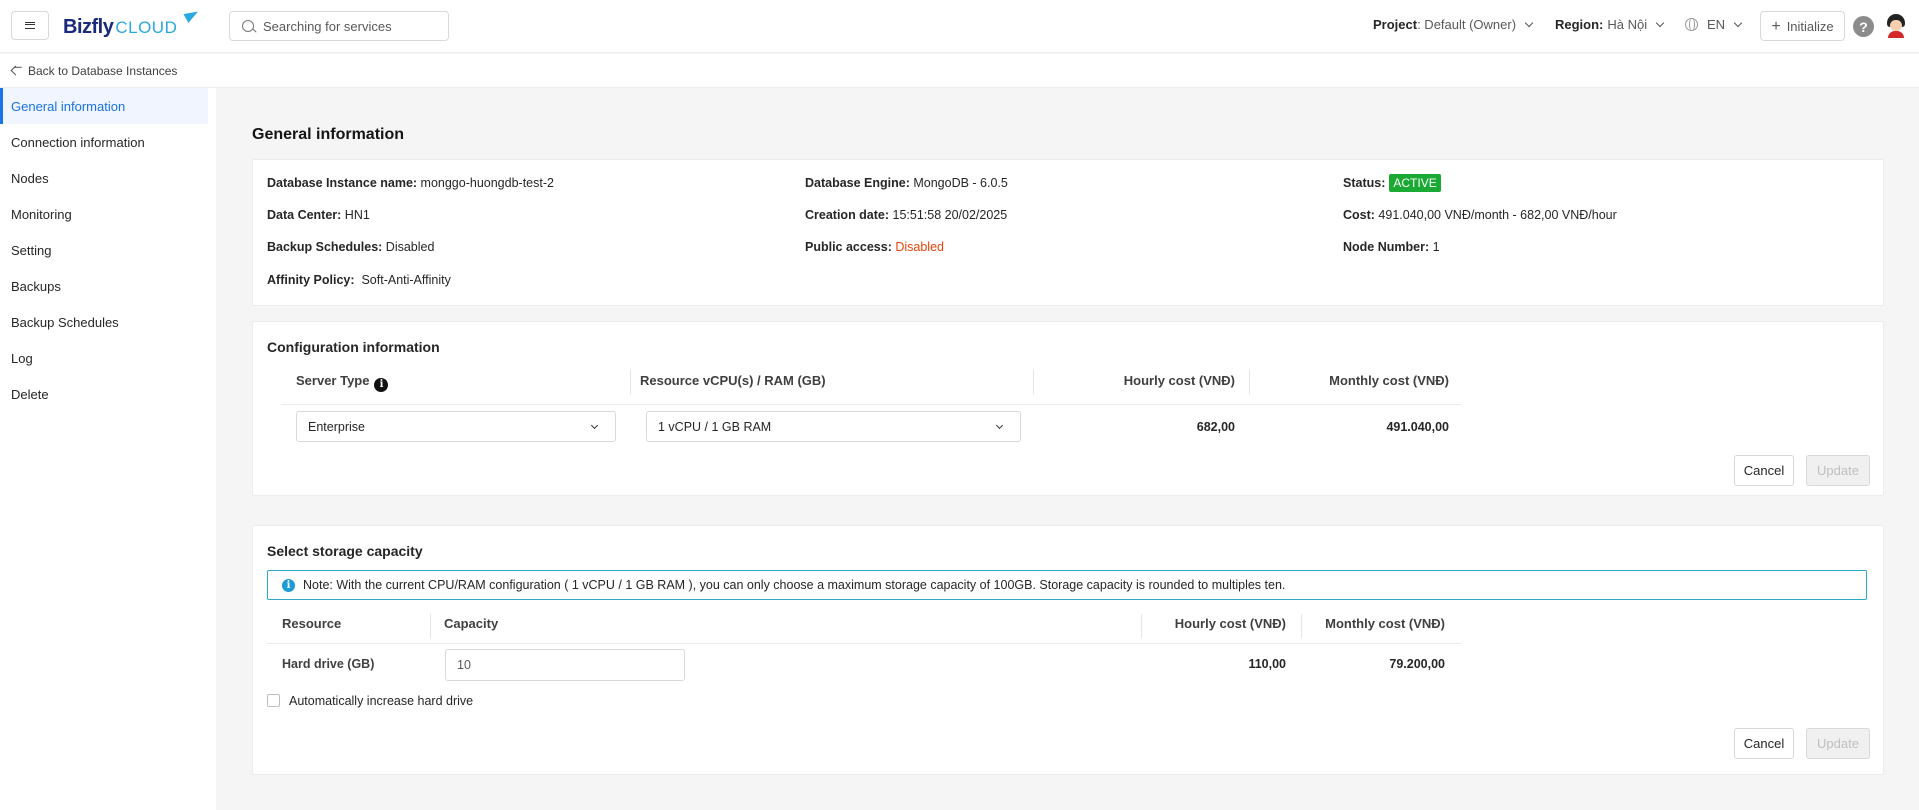 The image size is (1919, 810). What do you see at coordinates (1627, 24) in the screenshot?
I see `region-value: Hà Nội` at bounding box center [1627, 24].